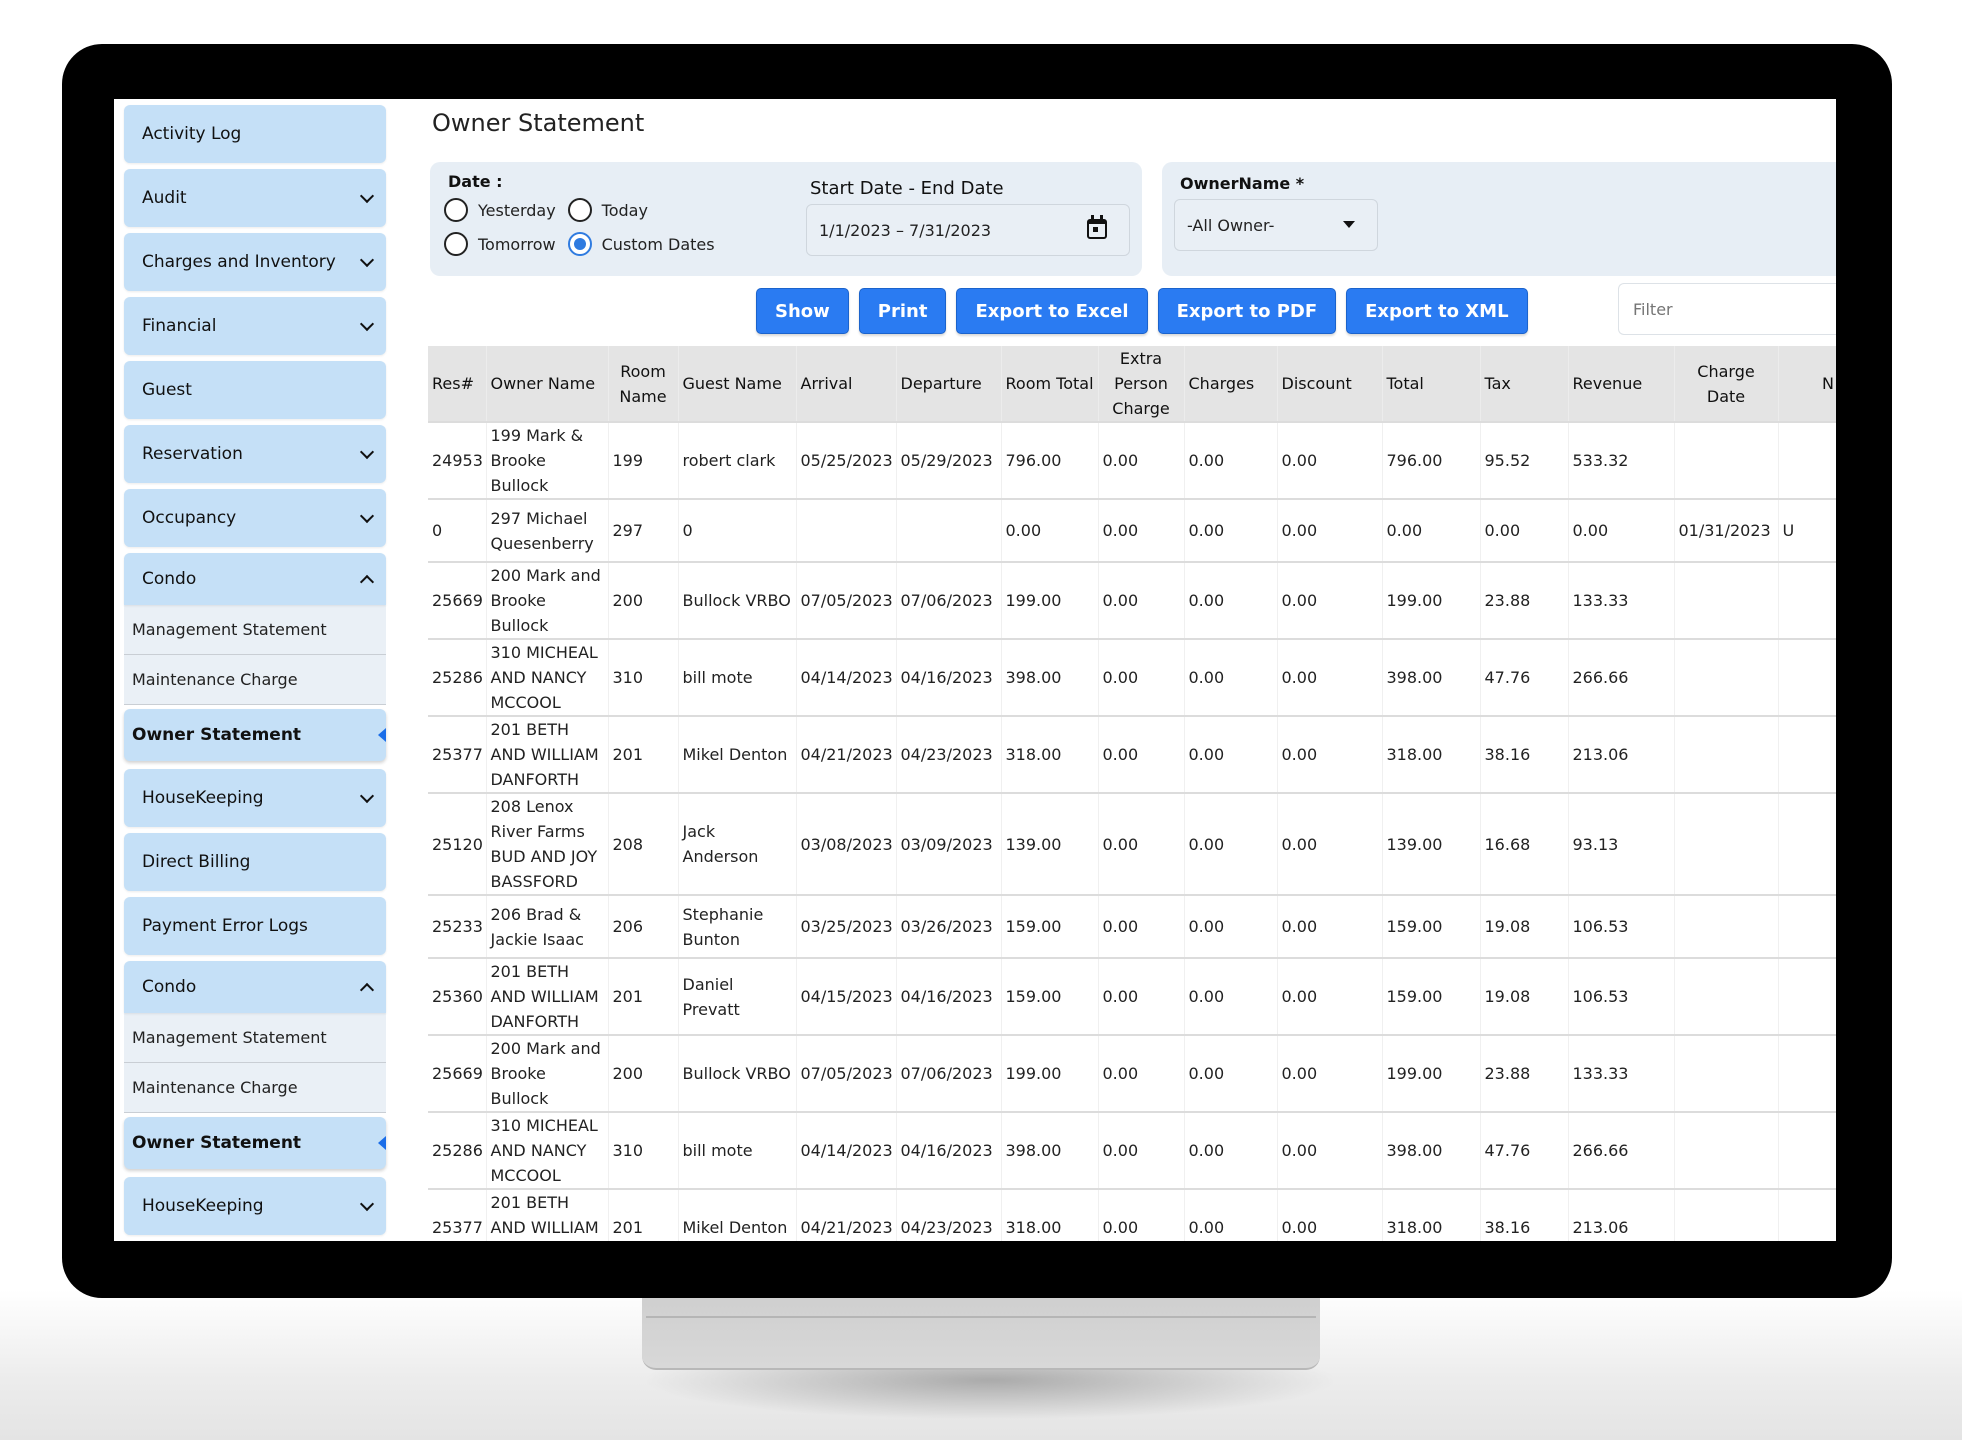 This screenshot has width=1962, height=1440. What do you see at coordinates (846, 384) in the screenshot?
I see `column-header-arrival: Arrival` at bounding box center [846, 384].